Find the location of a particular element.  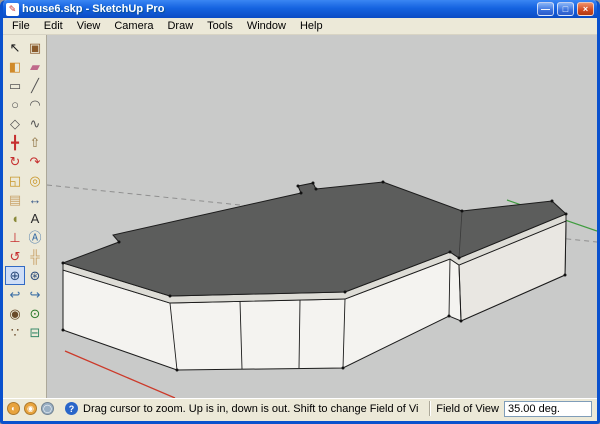

zoom-tool: ⊕ is located at coordinates (15, 275).